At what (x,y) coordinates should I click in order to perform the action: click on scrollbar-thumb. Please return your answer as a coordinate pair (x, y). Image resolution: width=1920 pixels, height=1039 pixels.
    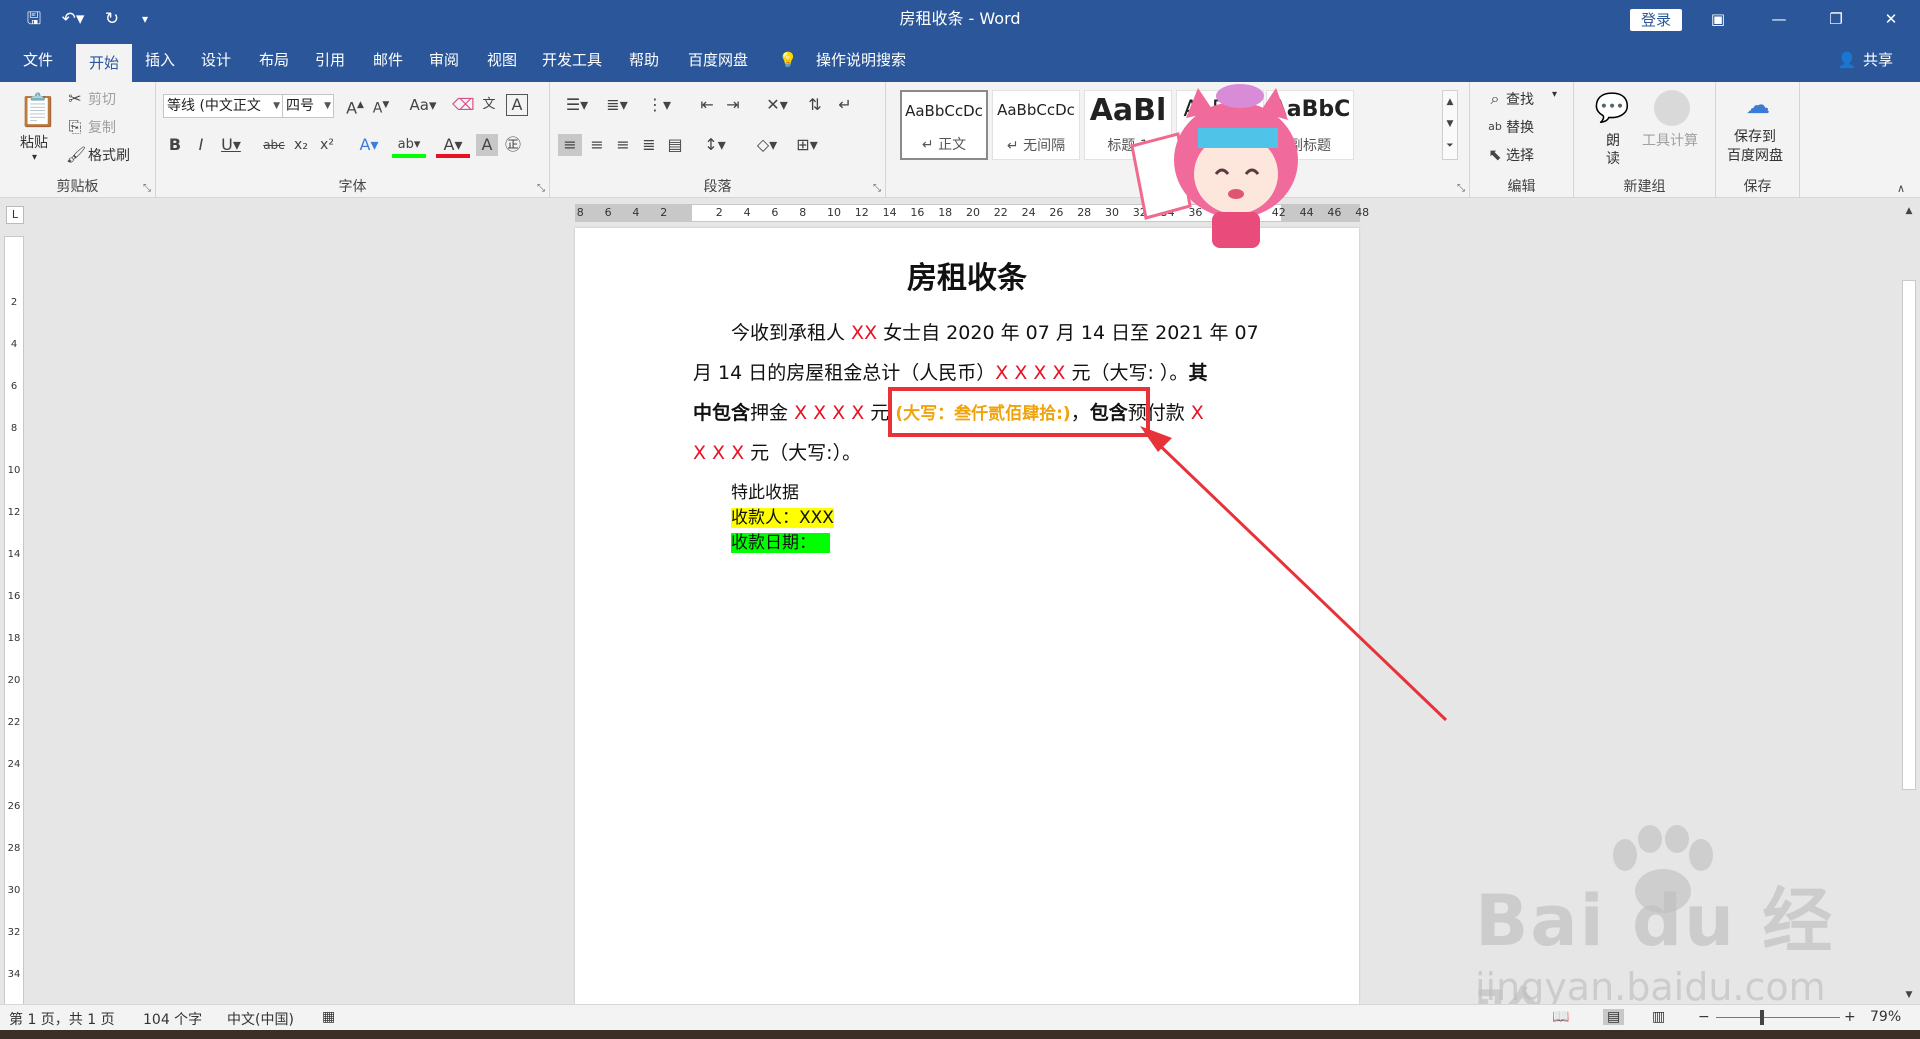
    Looking at the image, I should click on (1909, 535).